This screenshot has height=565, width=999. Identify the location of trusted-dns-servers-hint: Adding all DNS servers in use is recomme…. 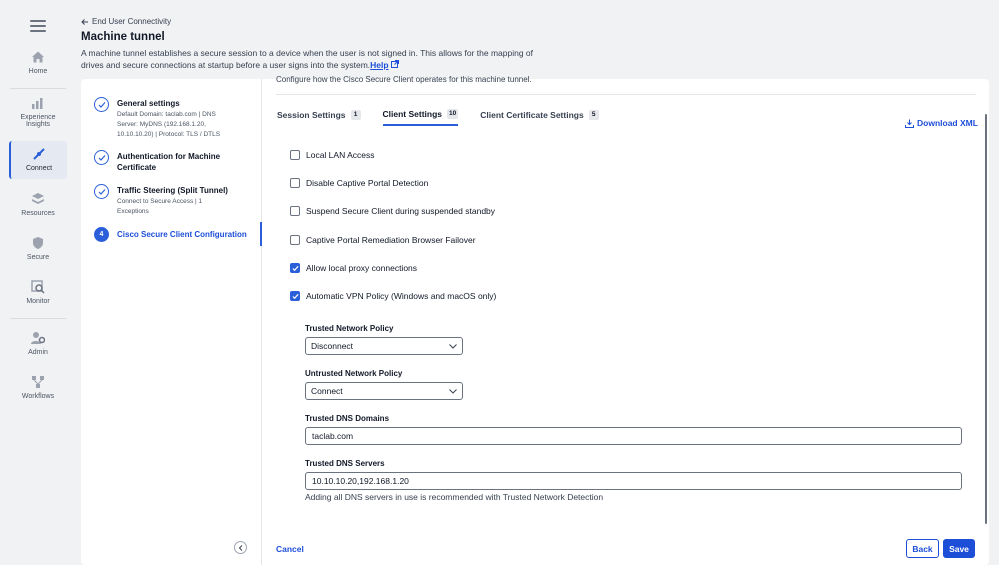
(454, 497).